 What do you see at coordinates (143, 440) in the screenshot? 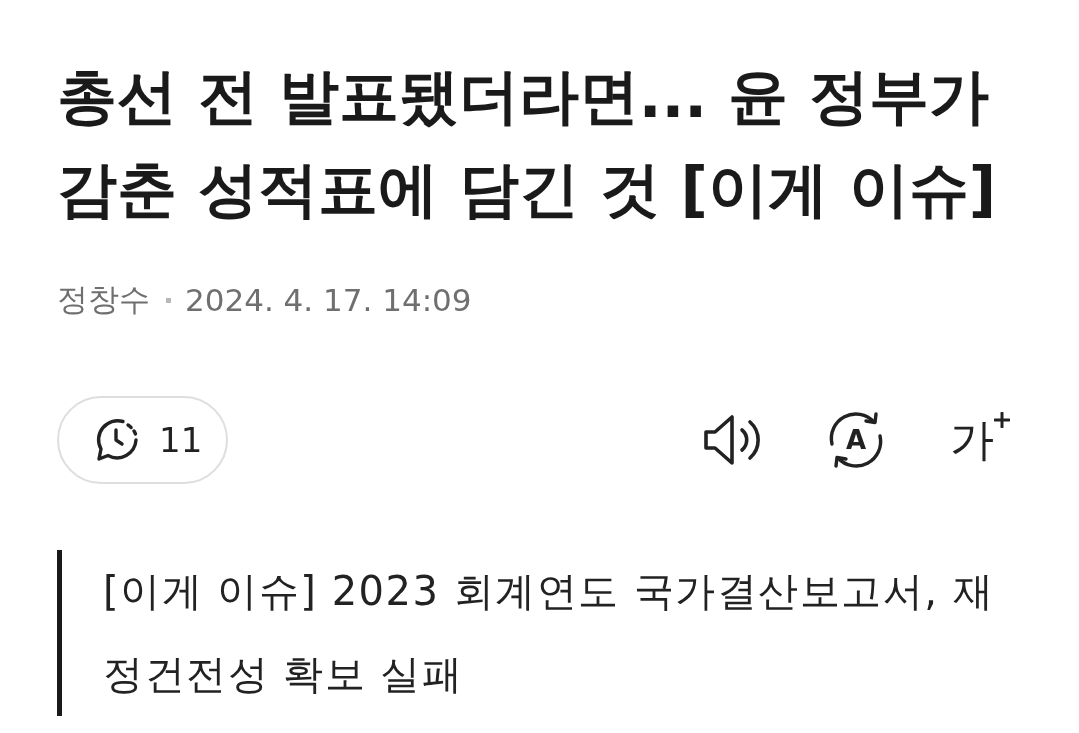
I see `comments-button: 11` at bounding box center [143, 440].